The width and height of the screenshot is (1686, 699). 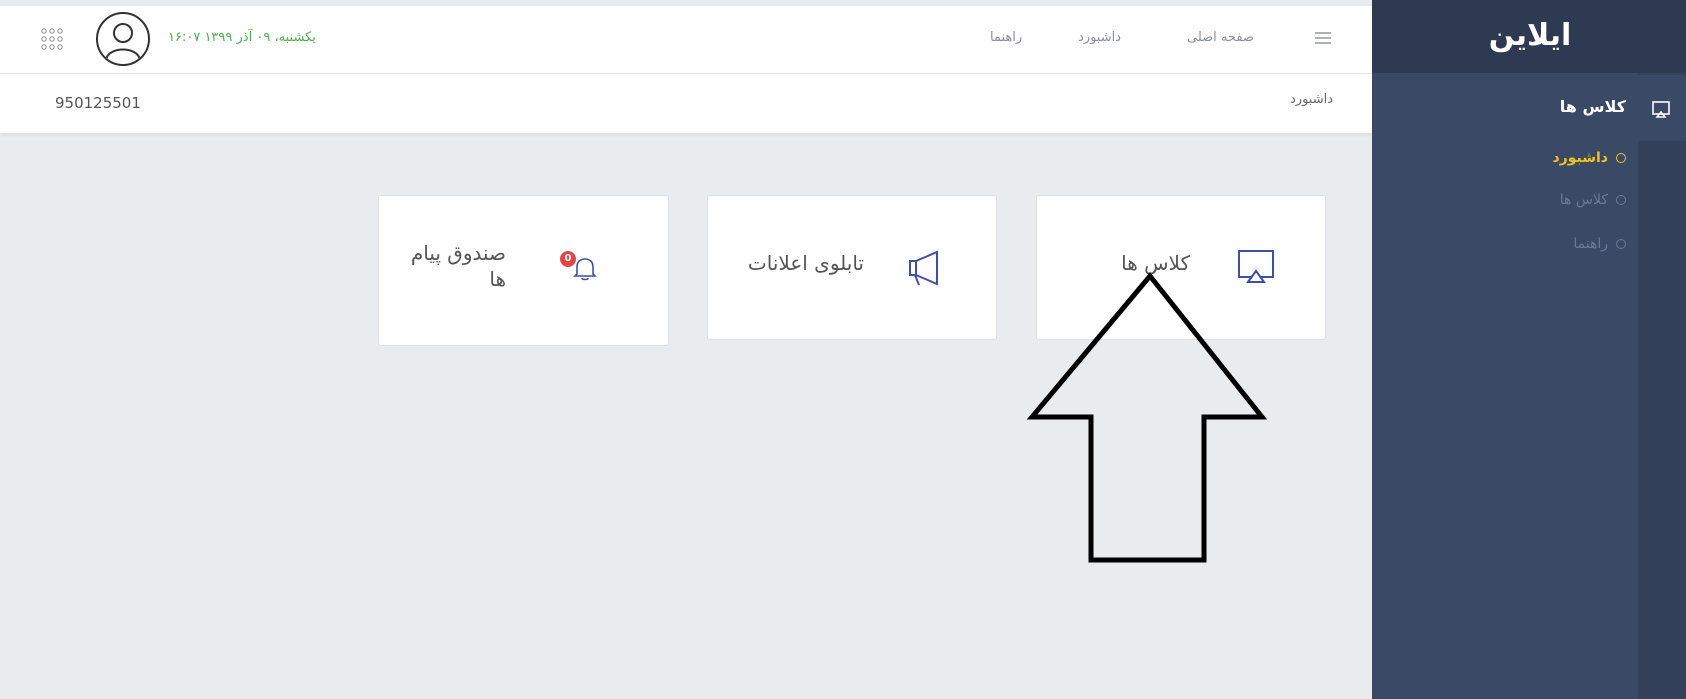 I want to click on sidebar-item-classes: کلاس ها, so click(x=1563, y=200).